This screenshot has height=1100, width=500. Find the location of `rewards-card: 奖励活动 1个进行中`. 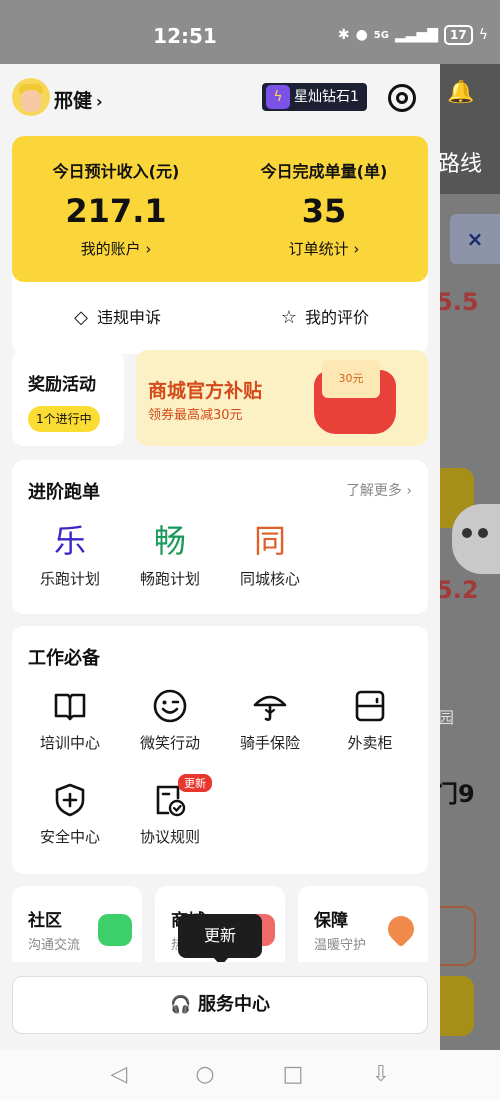

rewards-card: 奖励活动 1个进行中 is located at coordinates (68, 398).